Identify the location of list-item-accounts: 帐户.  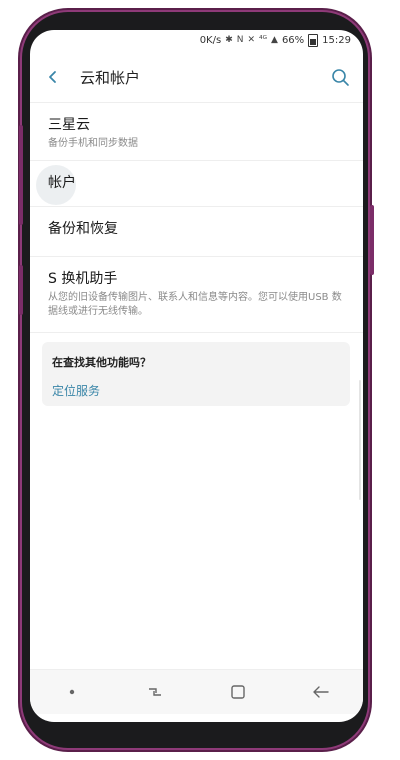
(196, 184).